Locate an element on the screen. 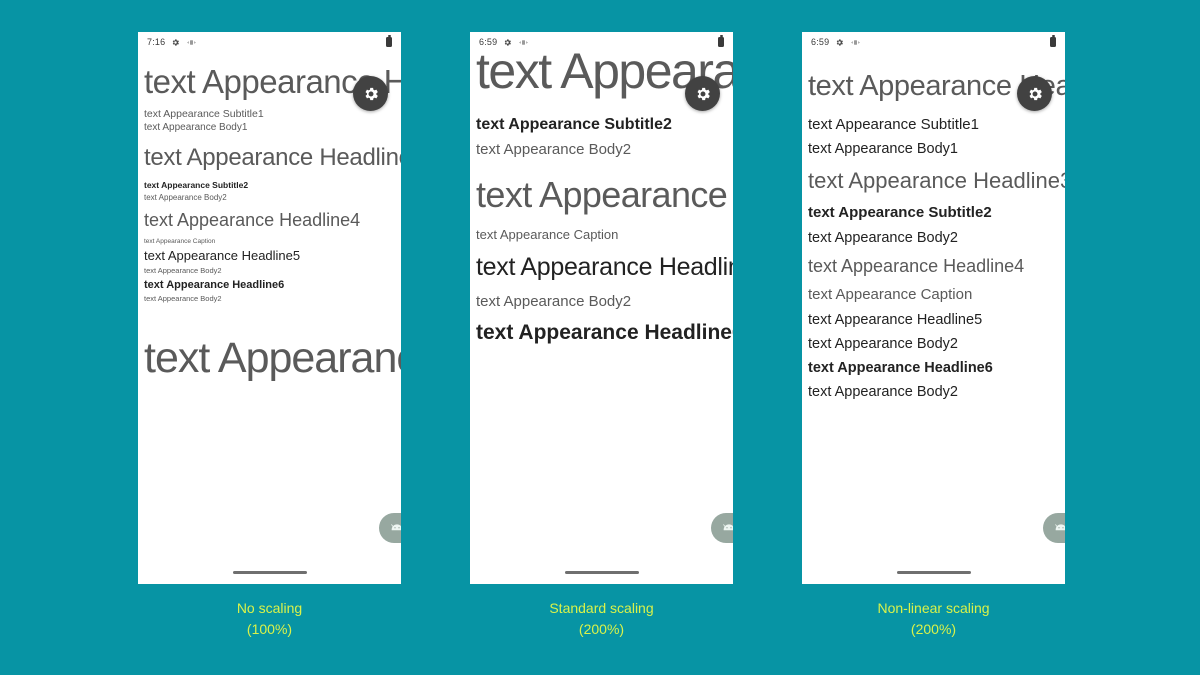 The height and width of the screenshot is (675, 1200). caption-title: No scaling is located at coordinates (269, 608).